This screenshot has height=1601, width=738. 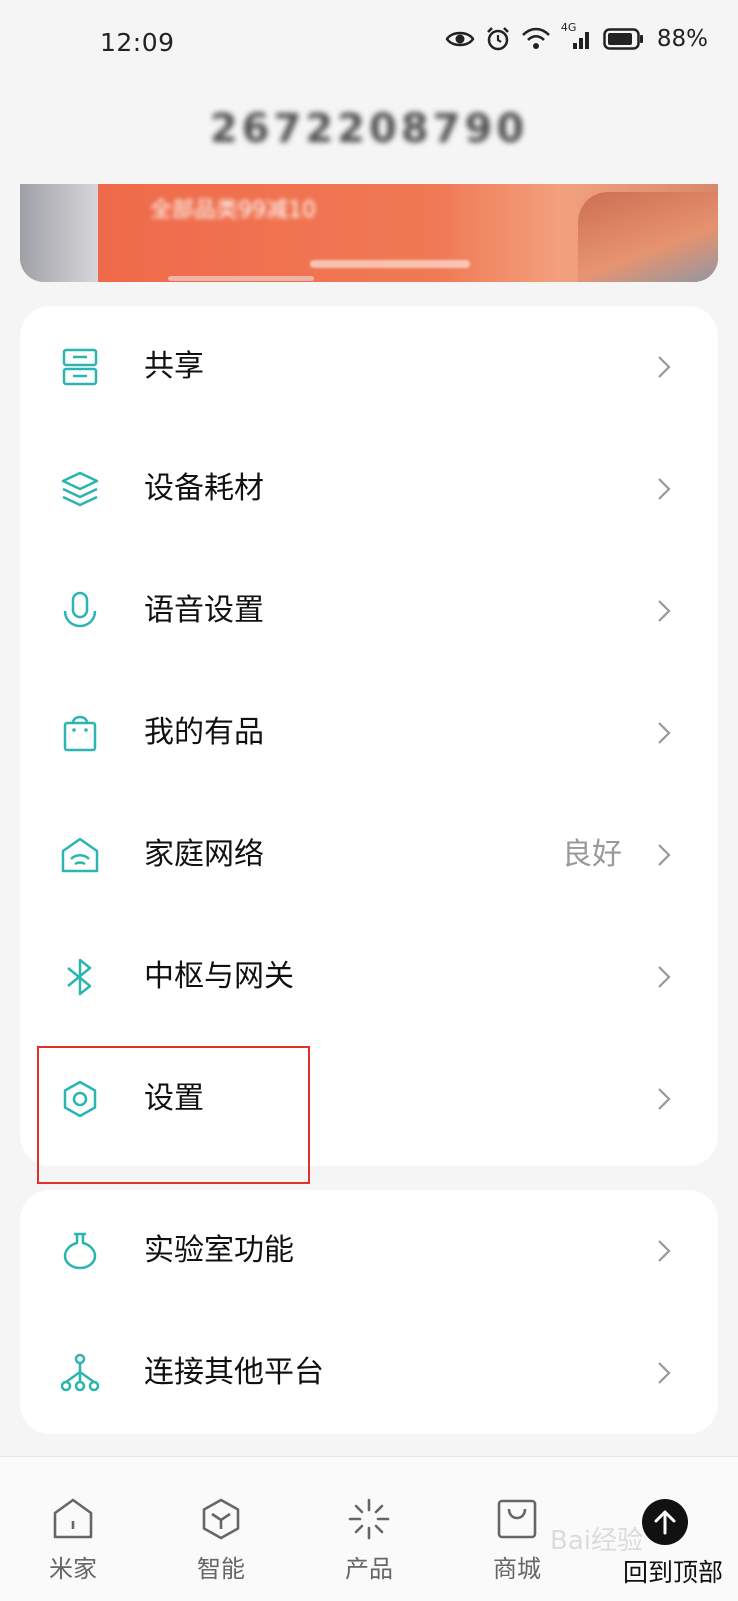 I want to click on layers-icon, so click(x=80, y=489).